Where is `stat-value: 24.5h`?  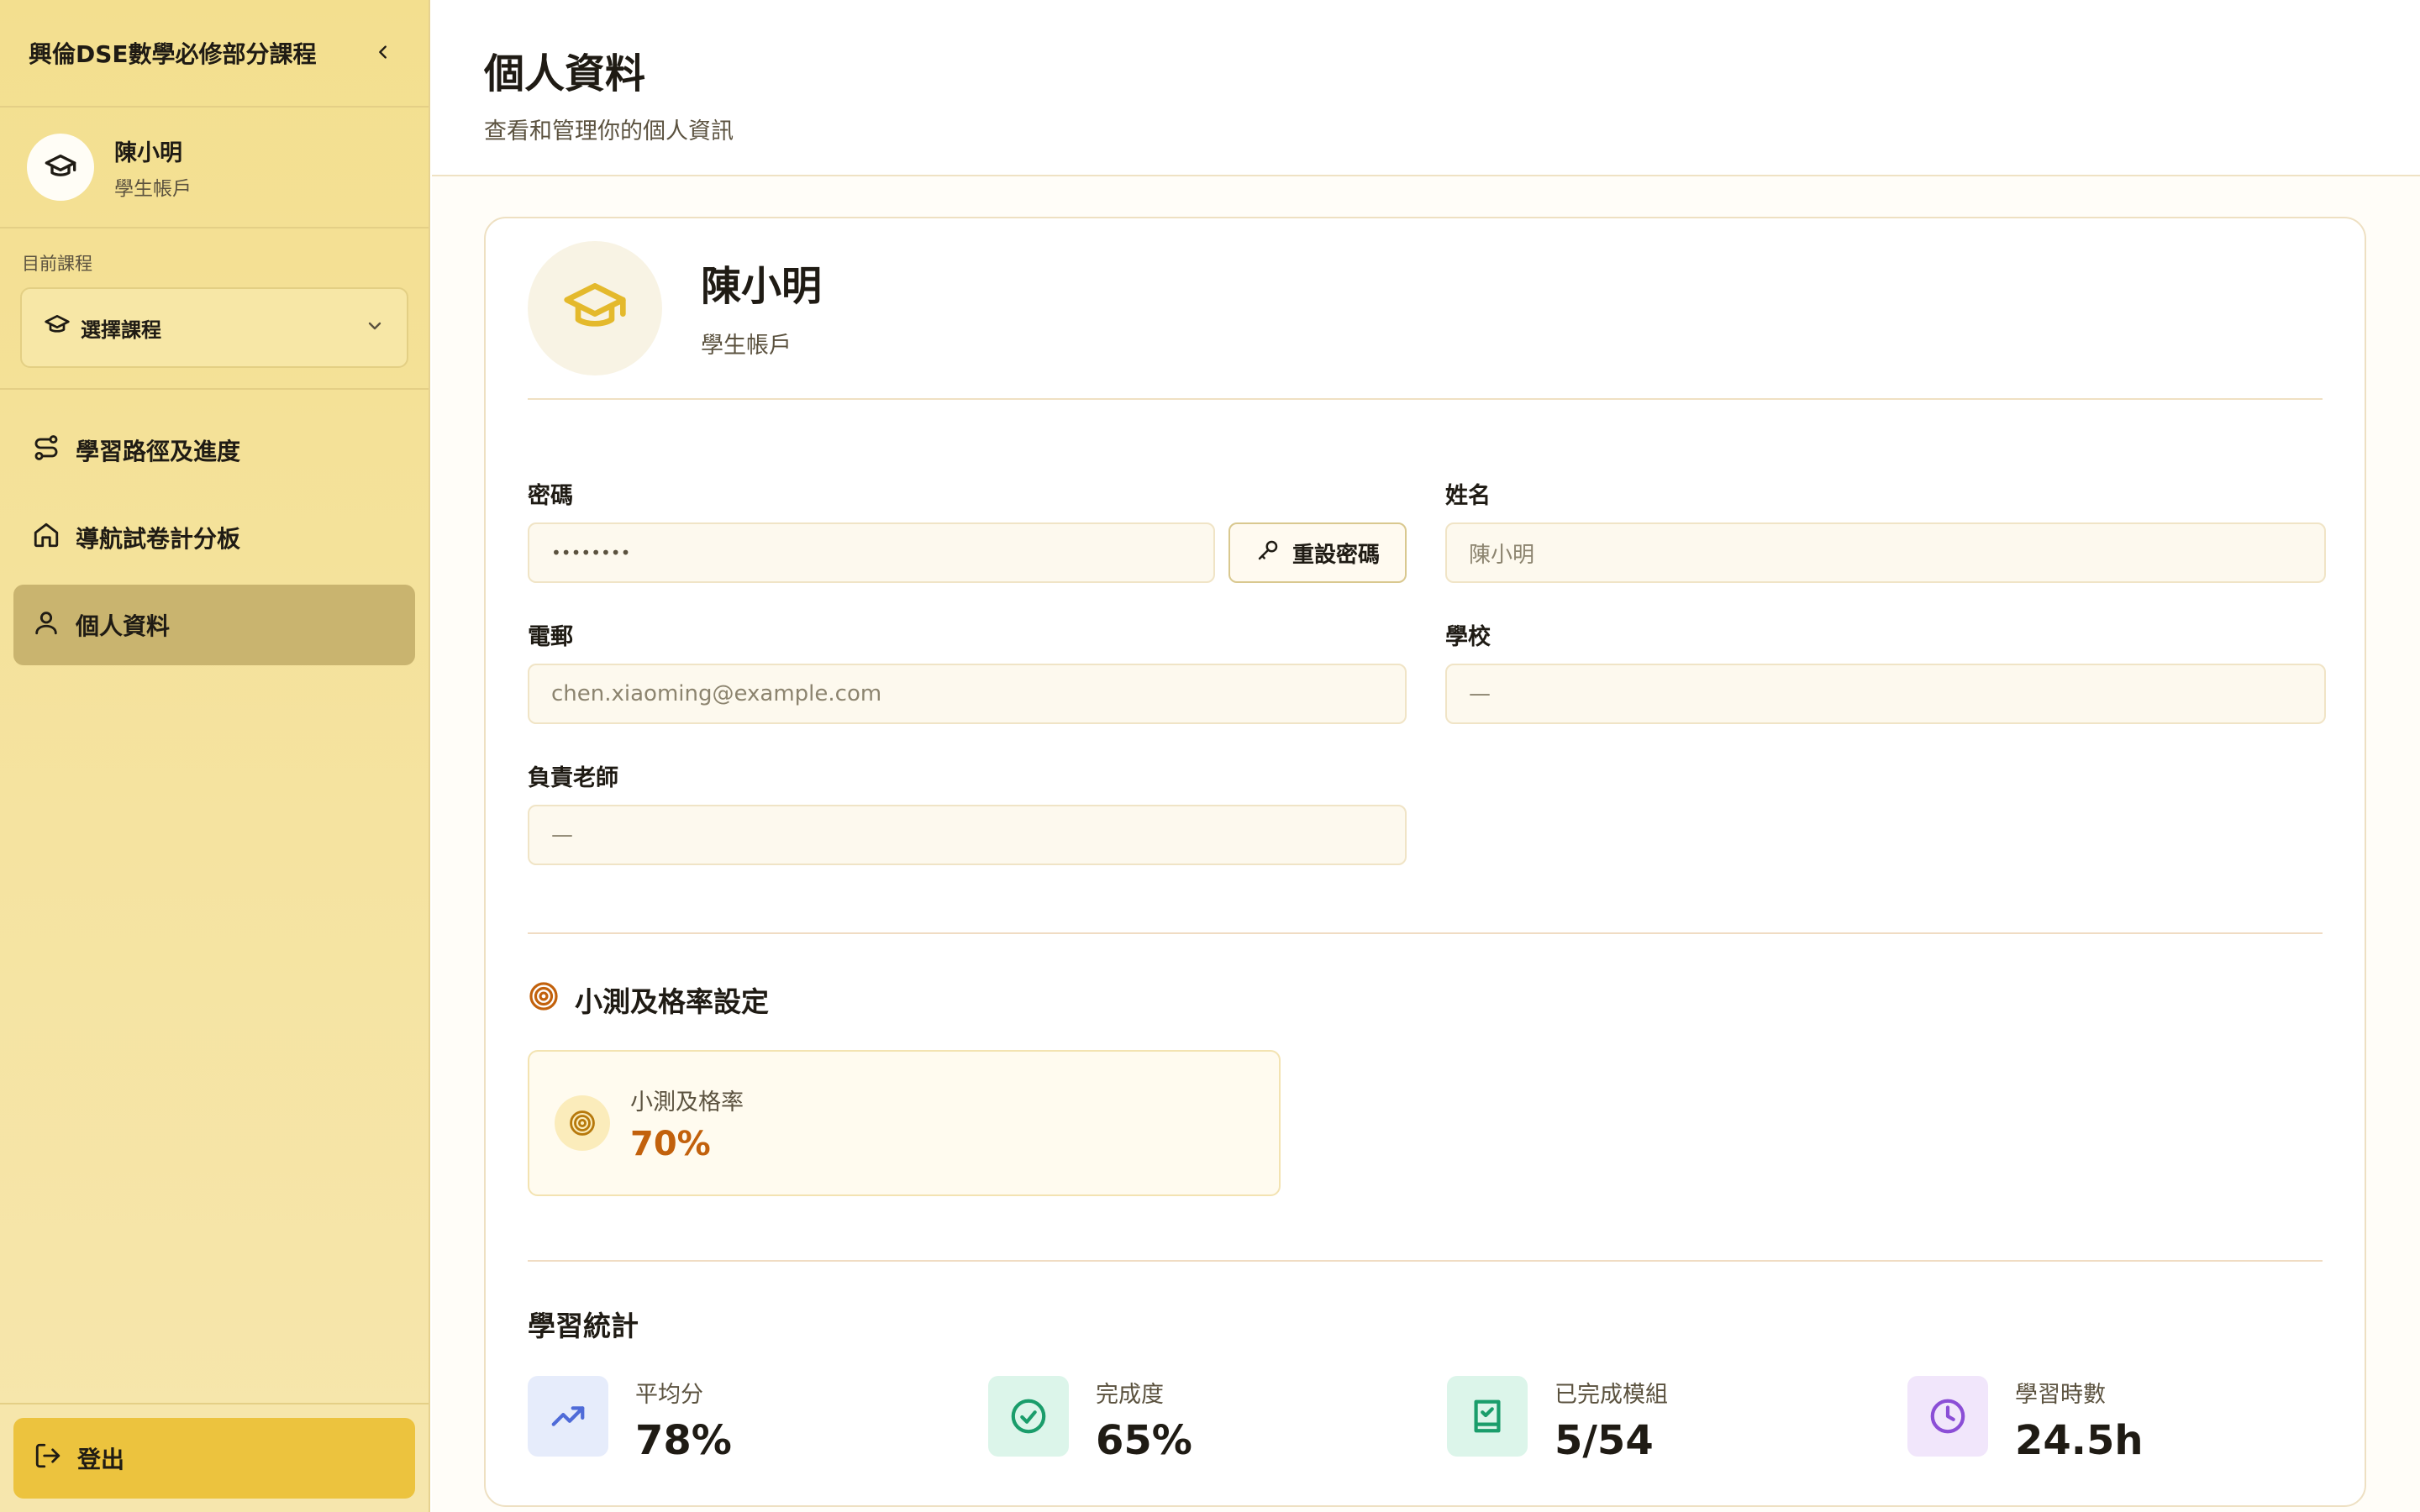 stat-value: 24.5h is located at coordinates (2080, 1440).